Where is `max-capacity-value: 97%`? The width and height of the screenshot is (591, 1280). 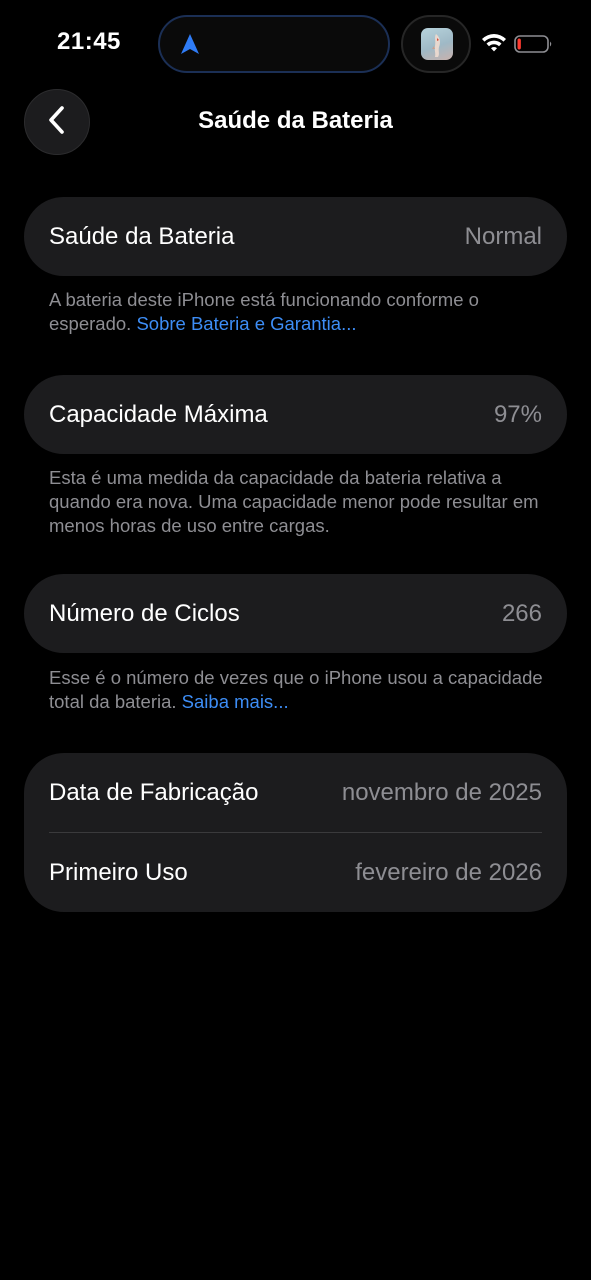 max-capacity-value: 97% is located at coordinates (517, 414).